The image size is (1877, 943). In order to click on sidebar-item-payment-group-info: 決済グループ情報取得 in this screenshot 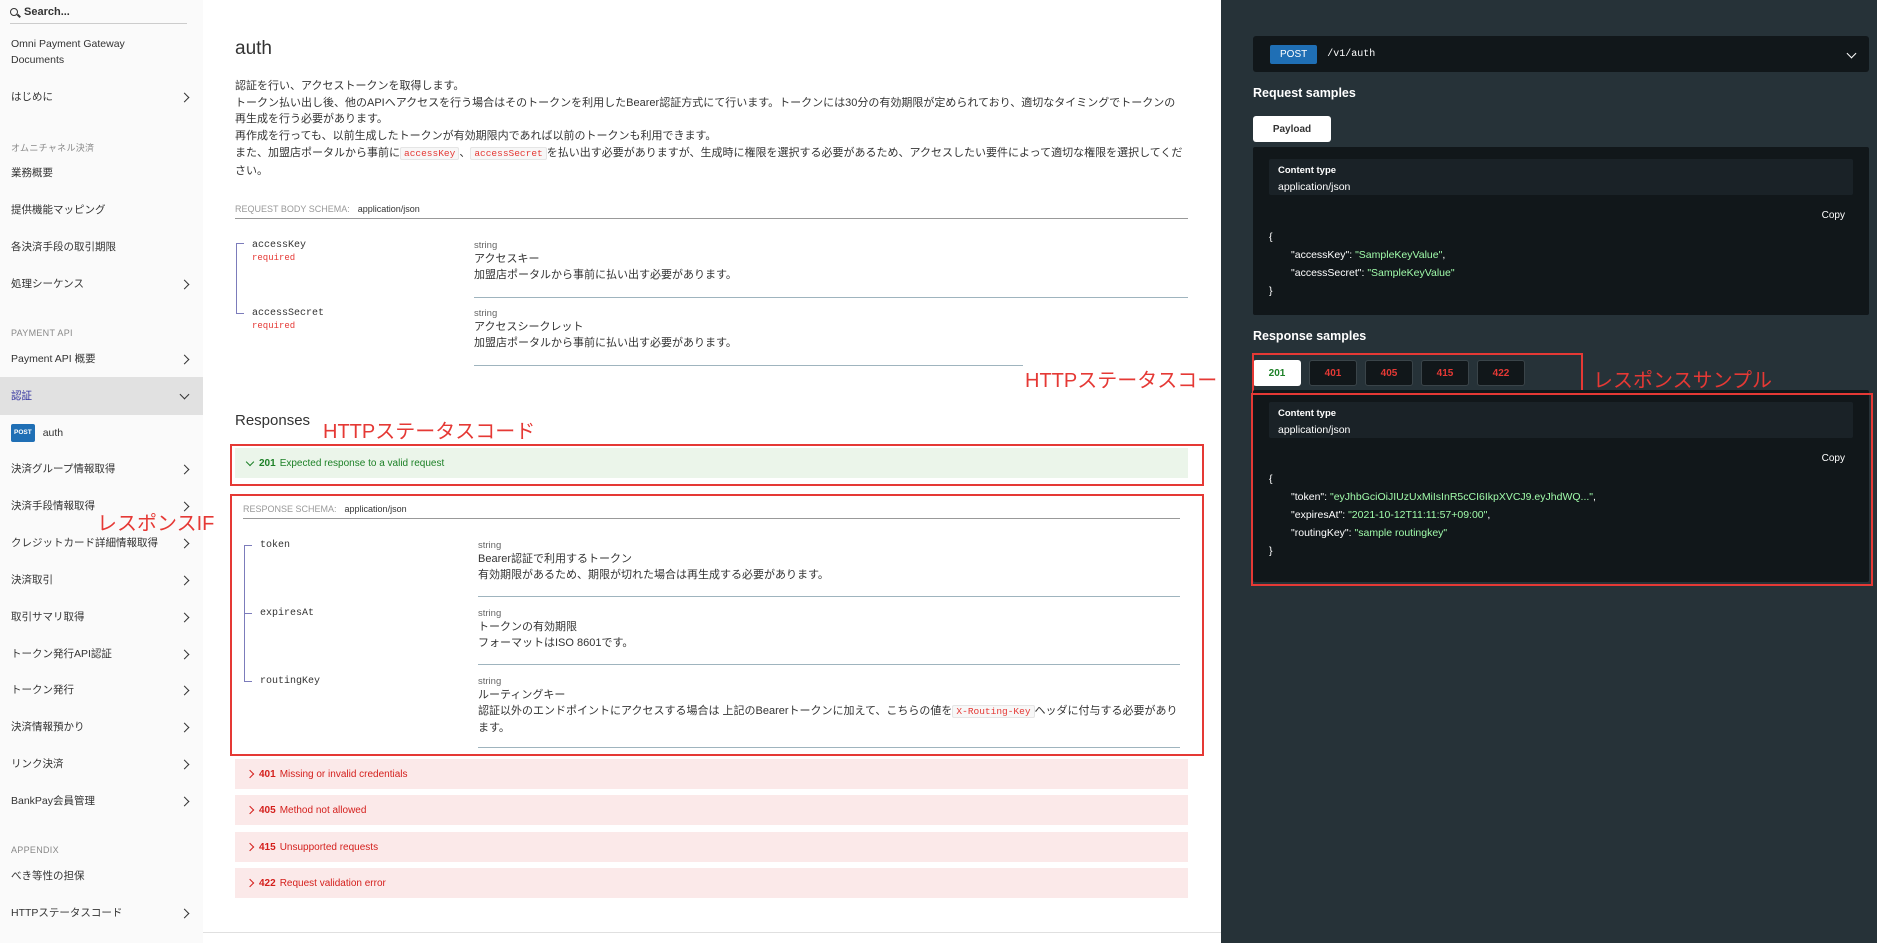, I will do `click(101, 469)`.